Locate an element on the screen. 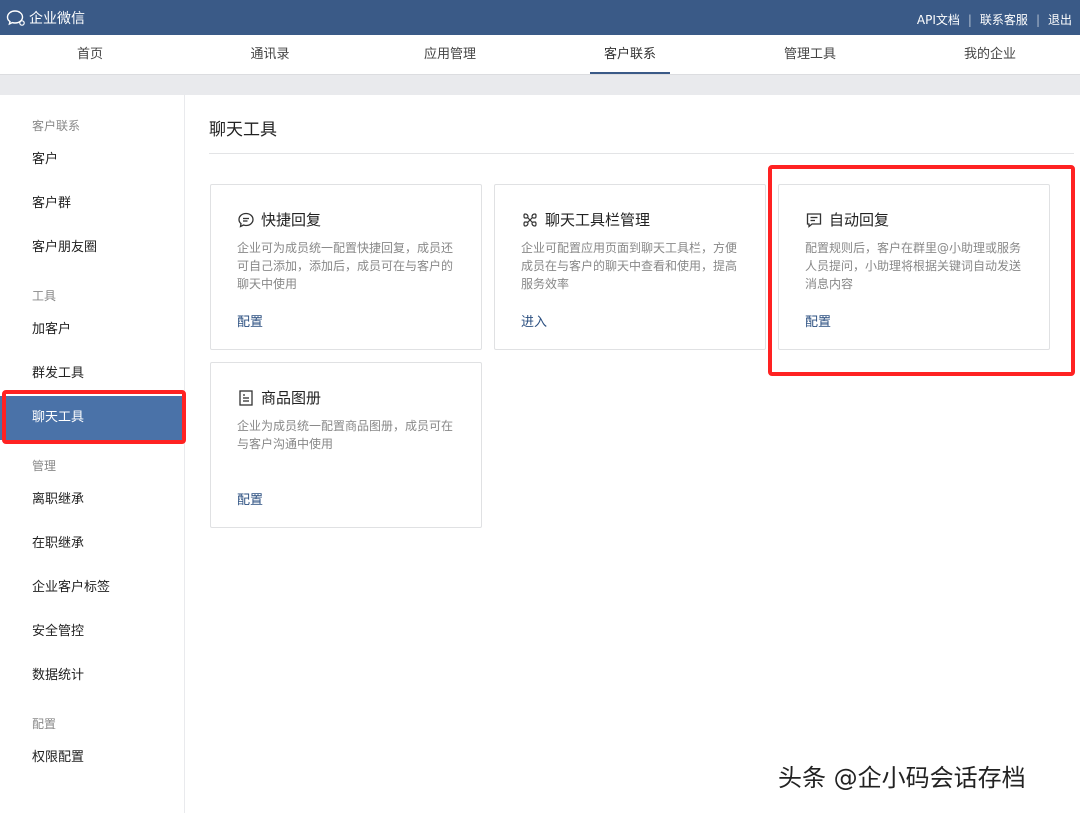 Image resolution: width=1080 pixels, height=813 pixels. divider is located at coordinates (641, 153).